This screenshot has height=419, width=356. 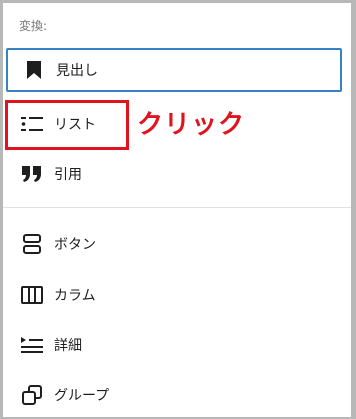 What do you see at coordinates (68, 346) in the screenshot?
I see `menu-item-label: 詳細` at bounding box center [68, 346].